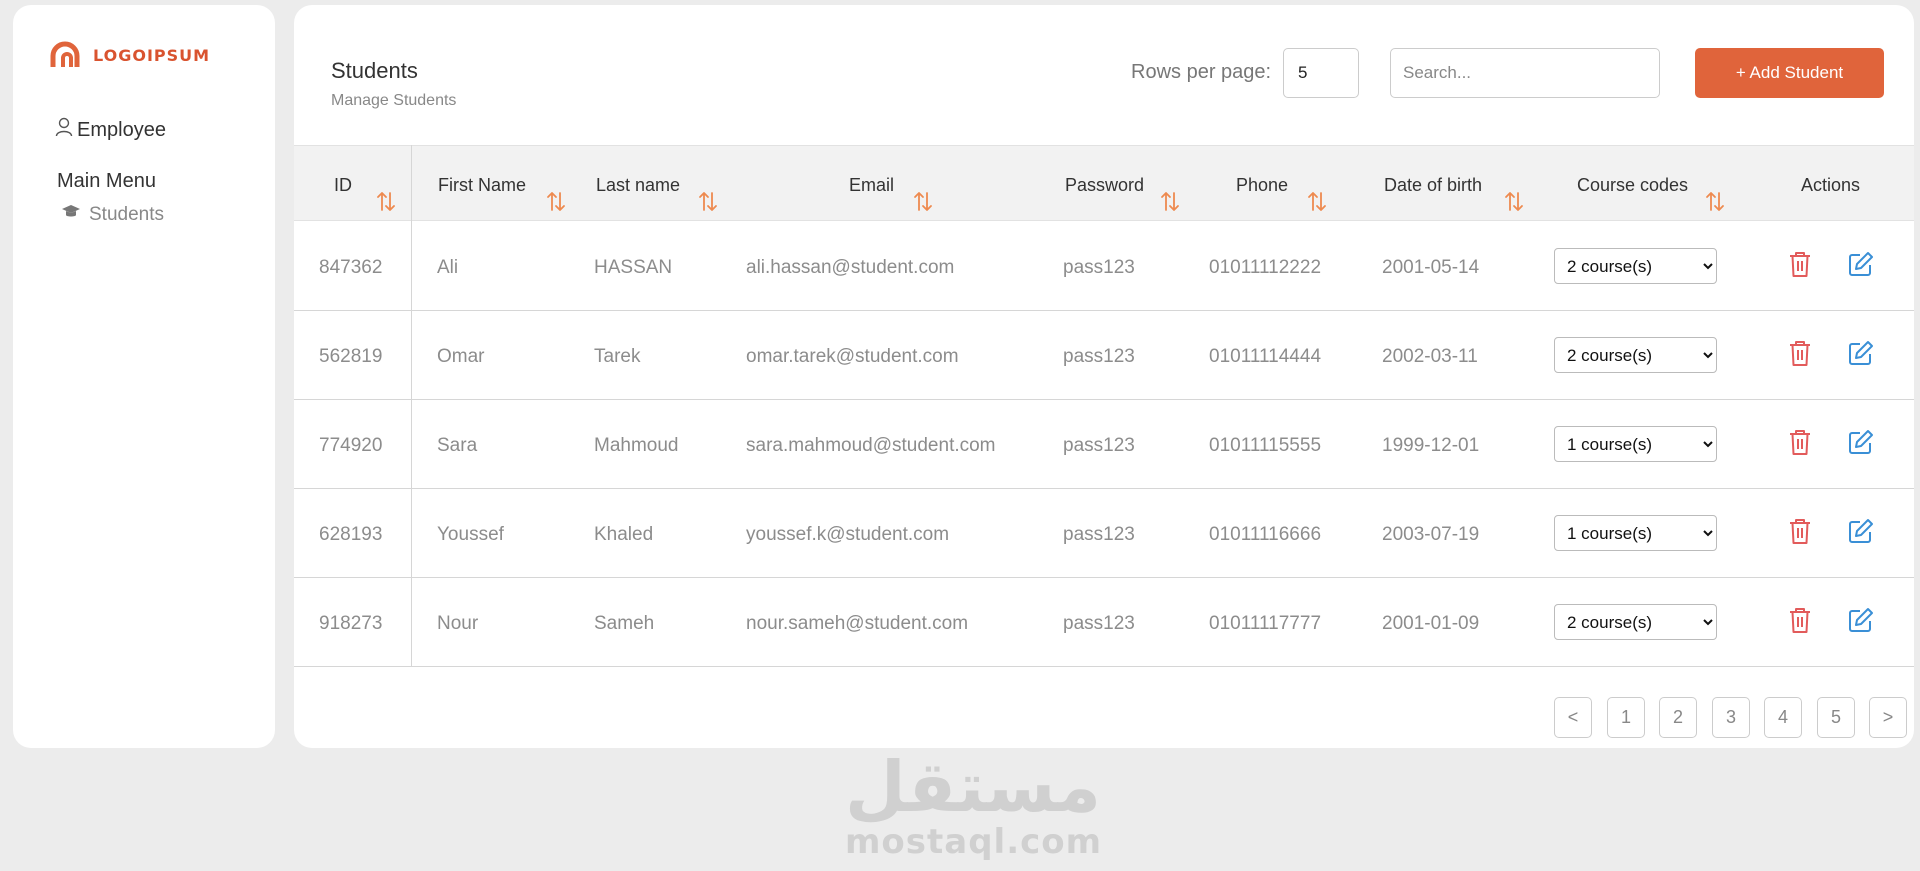 Image resolution: width=1920 pixels, height=871 pixels. I want to click on column-header-id: ID, so click(343, 185).